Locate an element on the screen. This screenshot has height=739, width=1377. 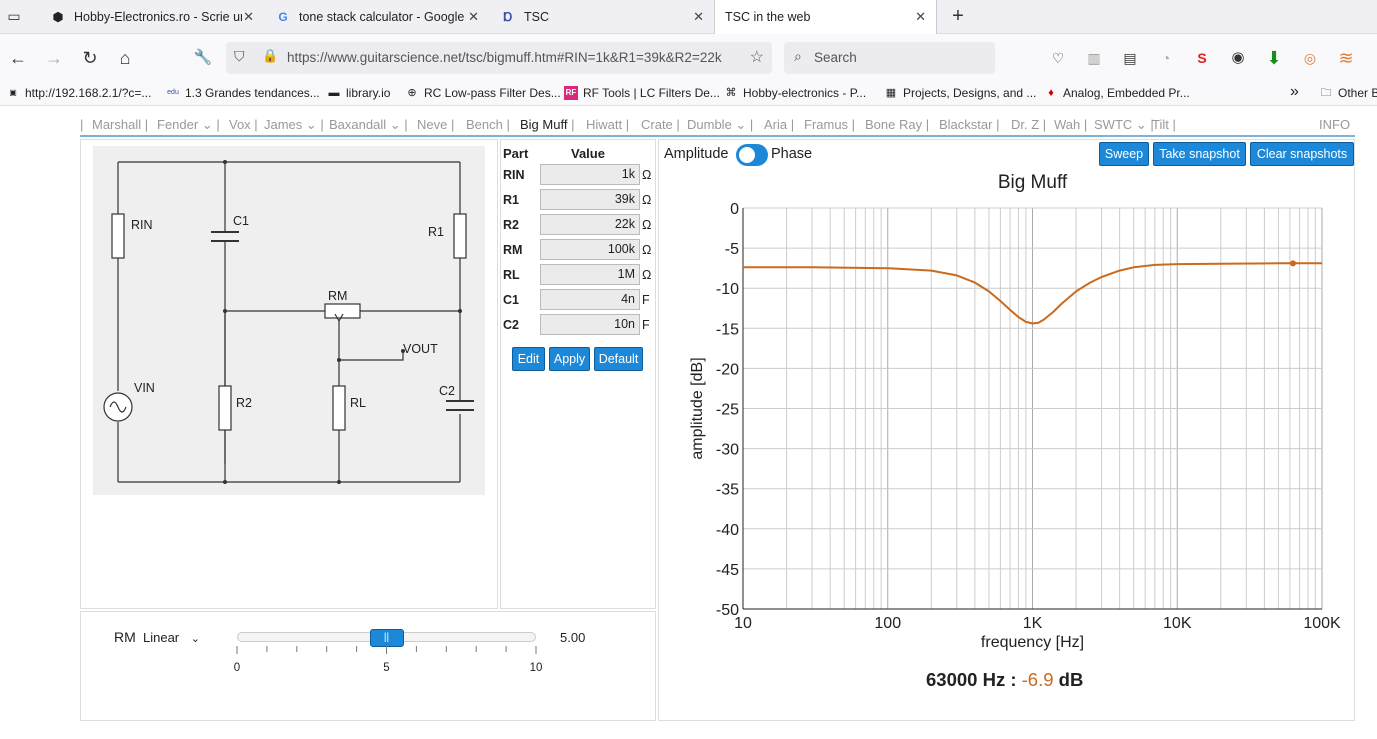
c2-label: C2 is located at coordinates (447, 391).